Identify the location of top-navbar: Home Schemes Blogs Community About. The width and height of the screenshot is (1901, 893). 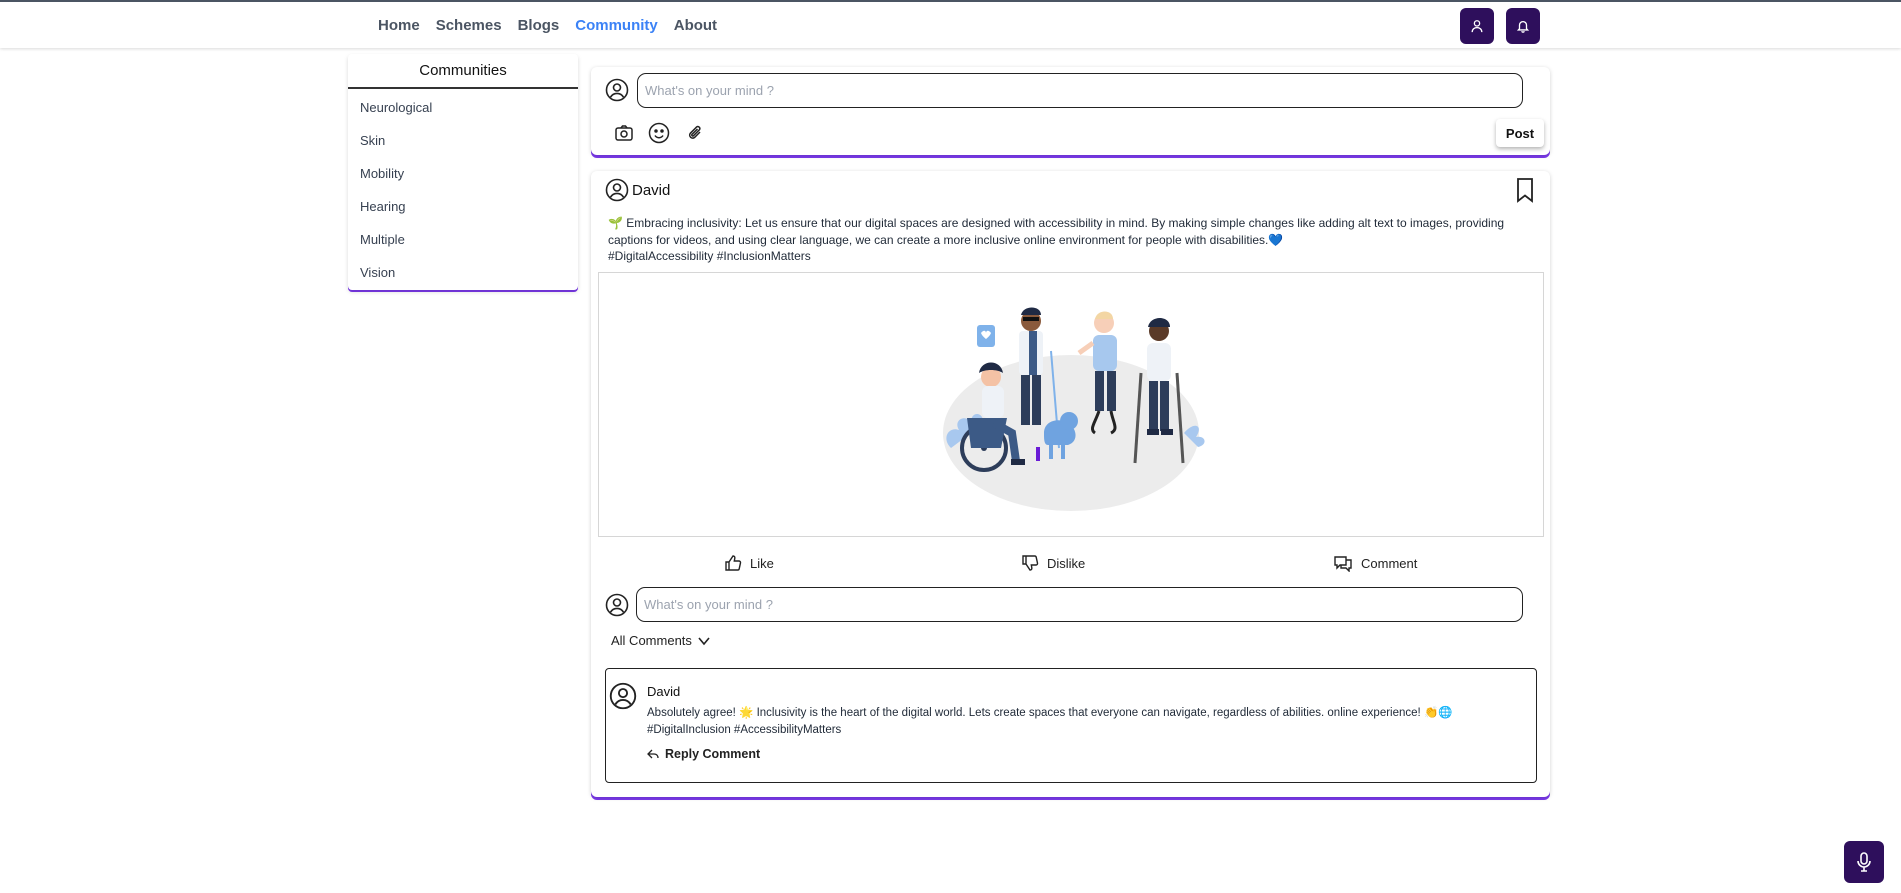
(950, 24).